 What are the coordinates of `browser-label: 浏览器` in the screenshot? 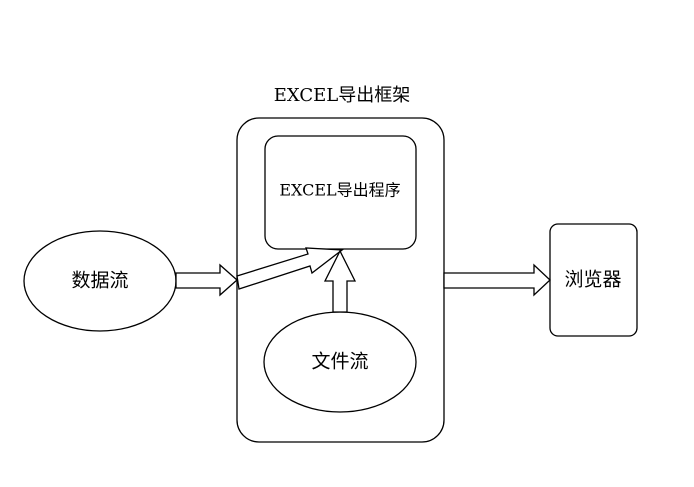 It's located at (592, 280).